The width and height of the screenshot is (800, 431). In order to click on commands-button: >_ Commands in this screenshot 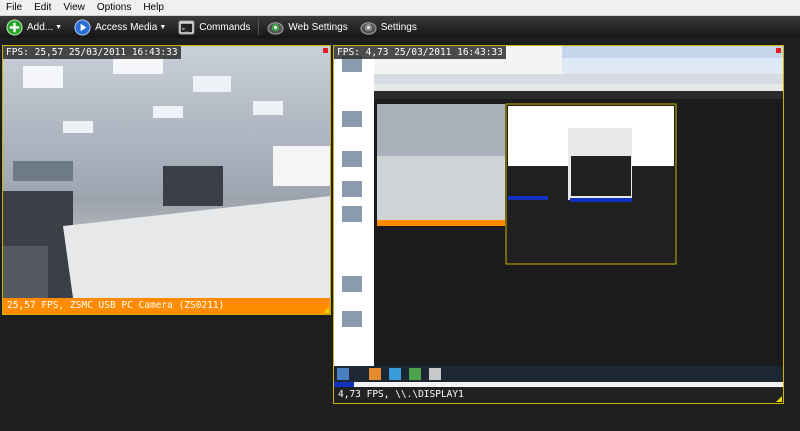, I will do `click(214, 27)`.